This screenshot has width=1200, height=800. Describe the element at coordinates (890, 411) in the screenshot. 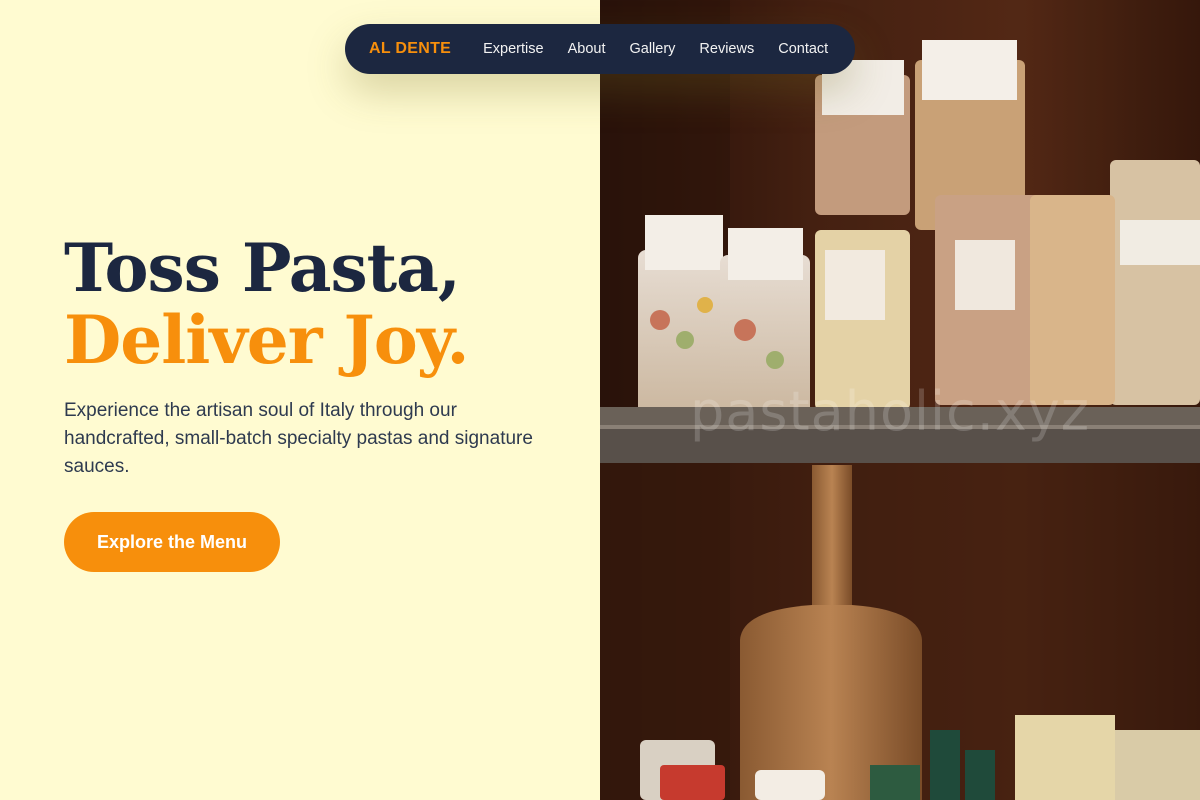

I see `watermark-text: pastaholic.xyz` at that location.